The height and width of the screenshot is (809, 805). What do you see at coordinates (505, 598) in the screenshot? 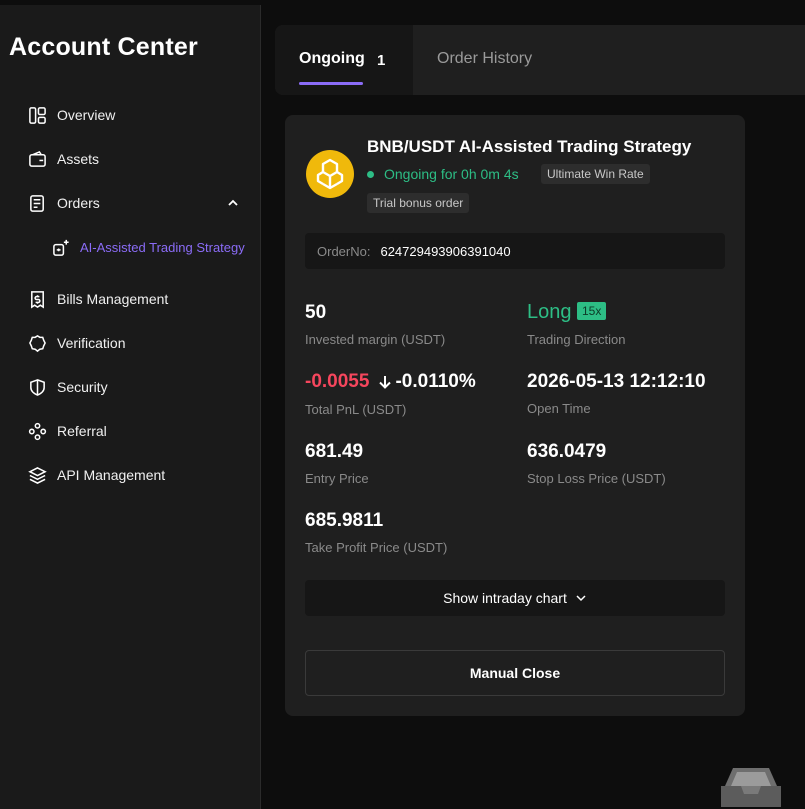
I see `show-intraday-chart-label: Show intraday chart` at bounding box center [505, 598].